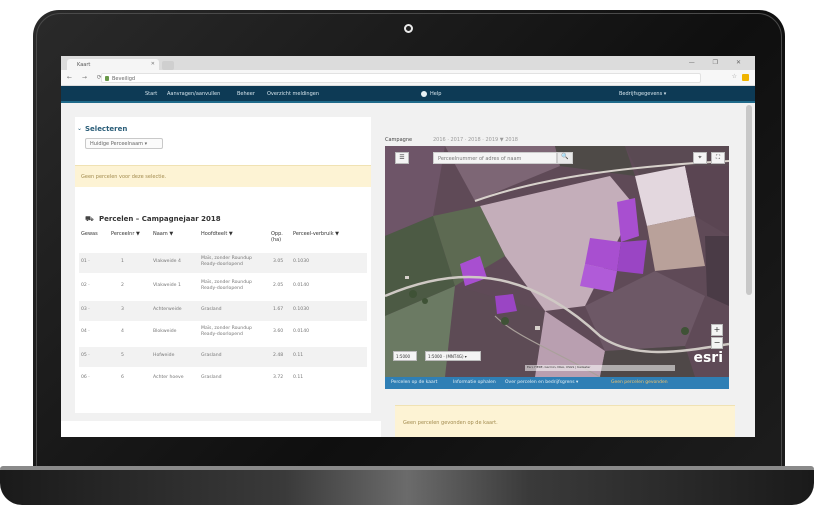 The height and width of the screenshot is (505, 814). I want to click on zoom-in-button: +, so click(717, 330).